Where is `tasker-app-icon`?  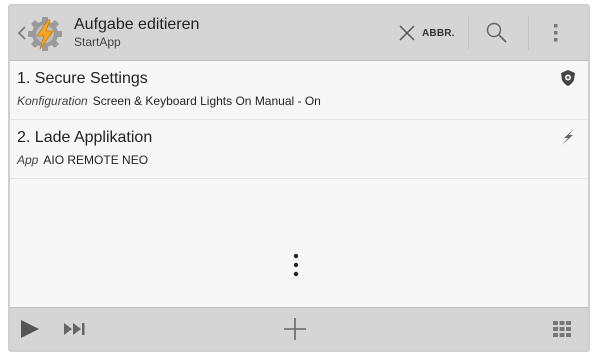
tasker-app-icon is located at coordinates (45, 34).